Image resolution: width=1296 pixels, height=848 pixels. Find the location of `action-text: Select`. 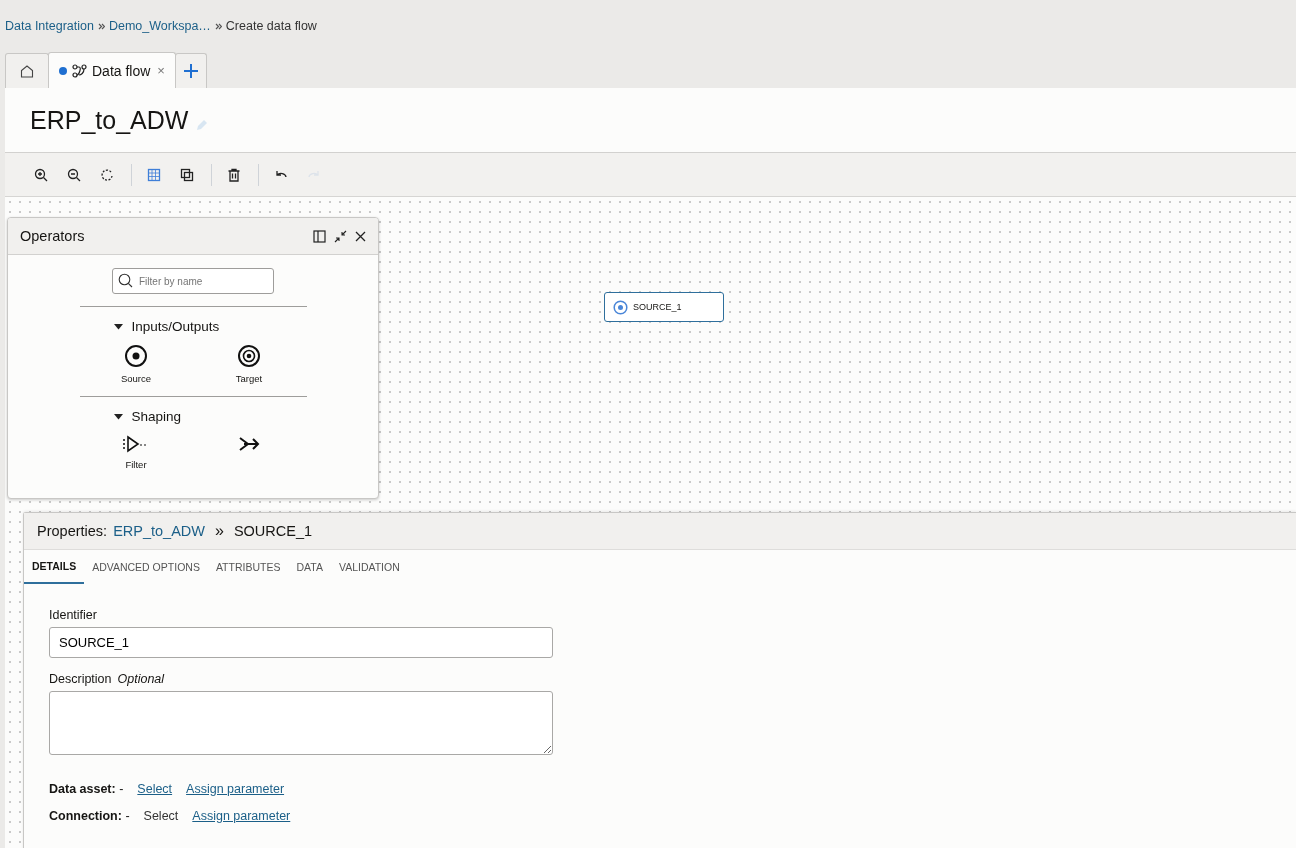

action-text: Select is located at coordinates (161, 815).